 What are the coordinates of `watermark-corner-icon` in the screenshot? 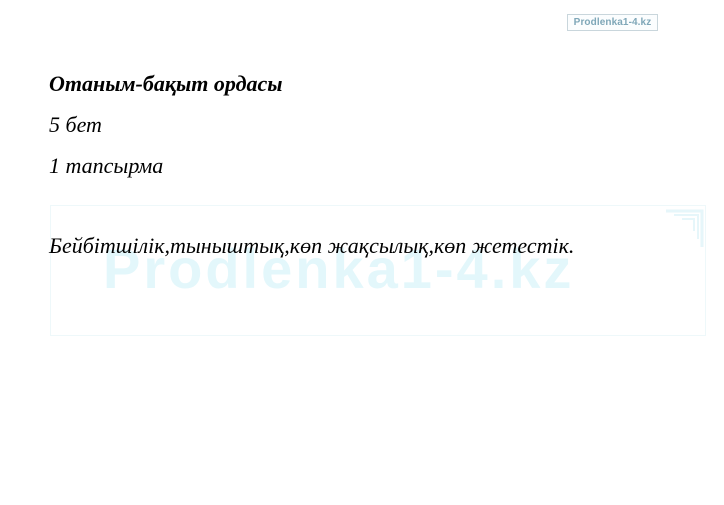 It's located at (685, 228).